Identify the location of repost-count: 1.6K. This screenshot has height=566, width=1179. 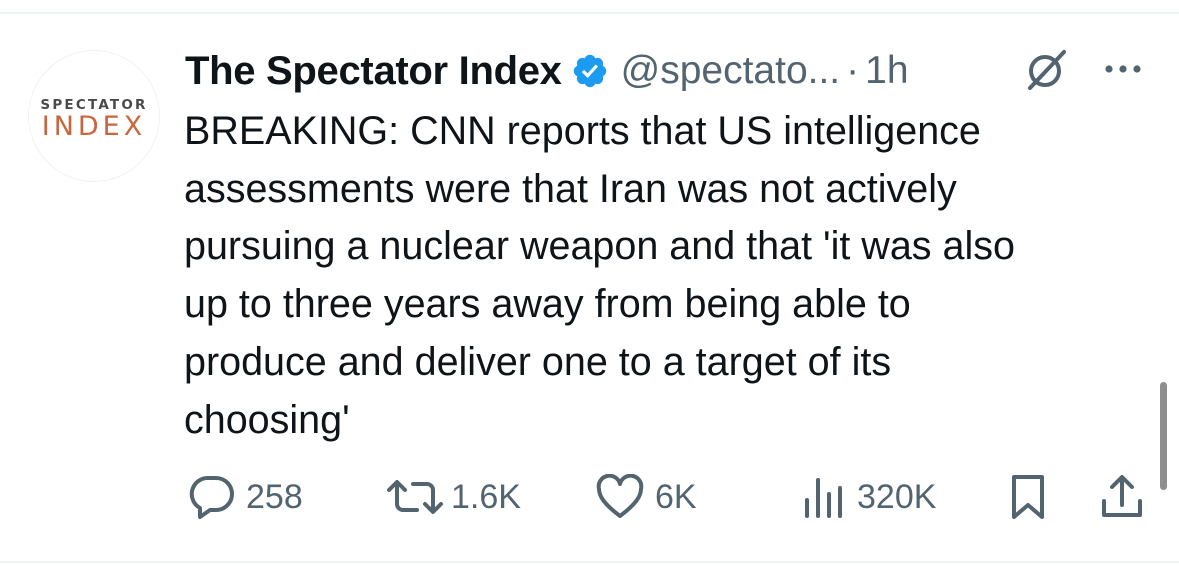
(486, 496).